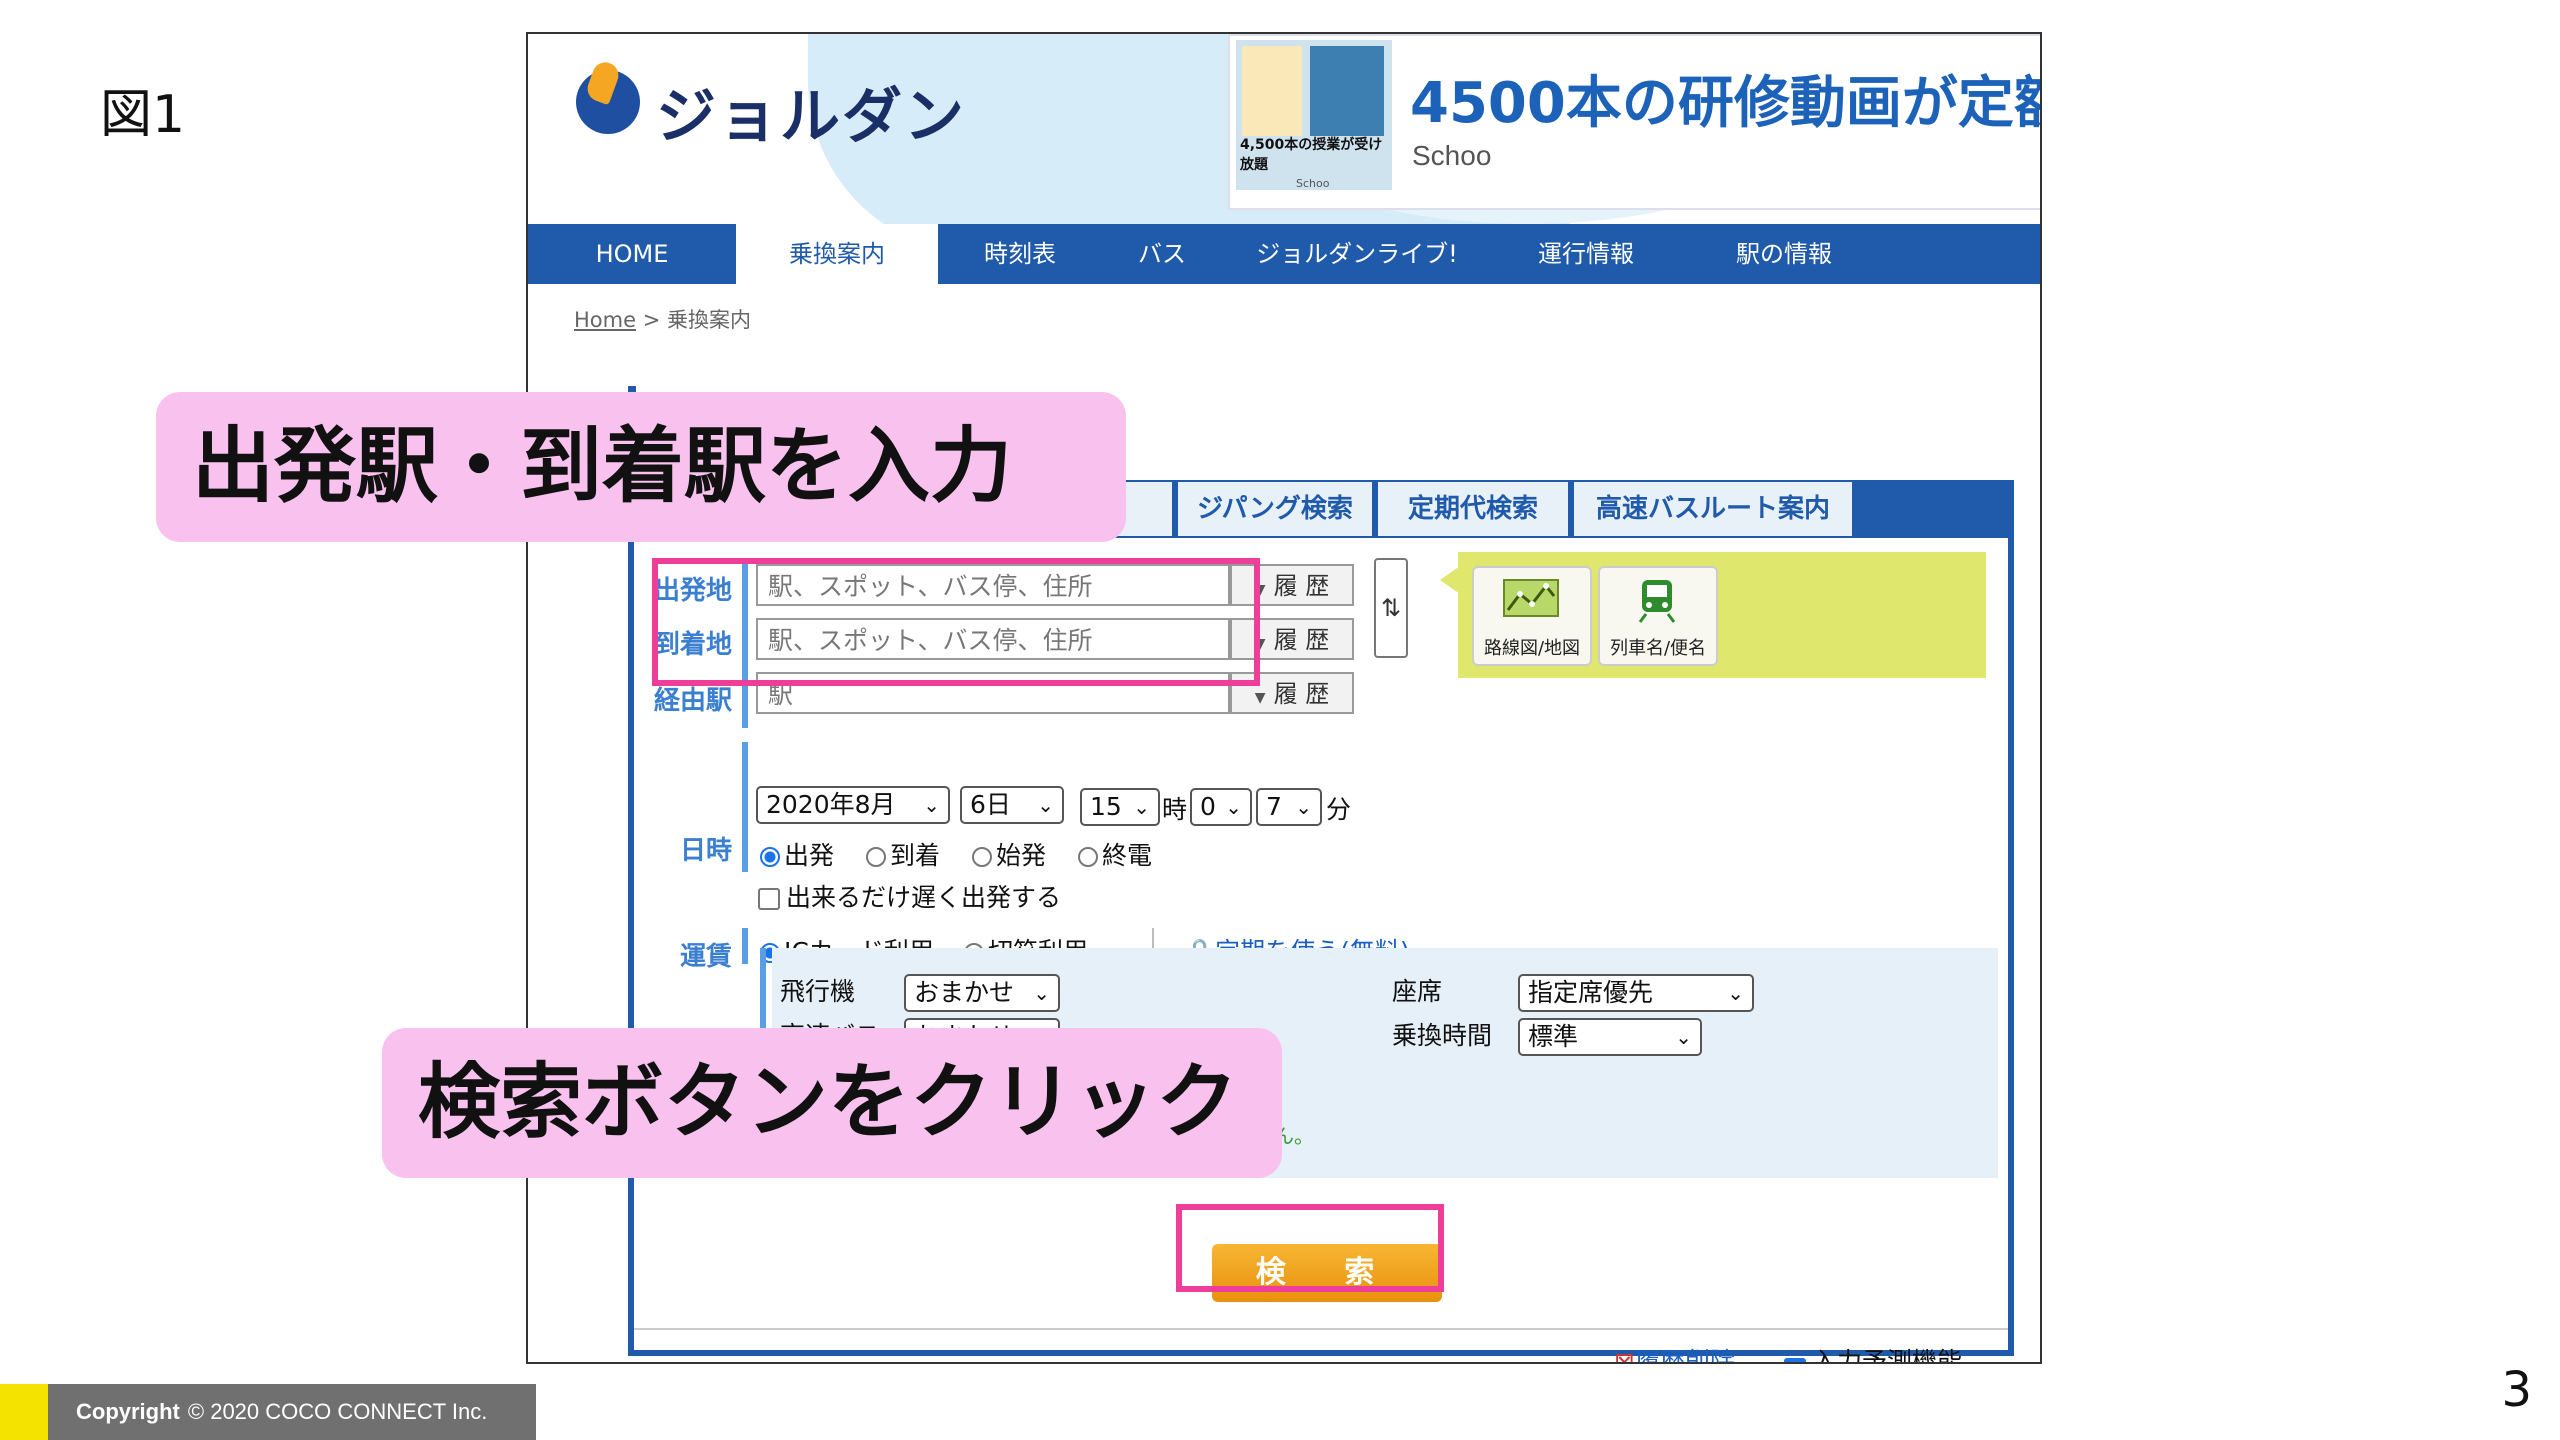  Describe the element at coordinates (797, 854) in the screenshot. I see `time-type-departure: 出発` at that location.